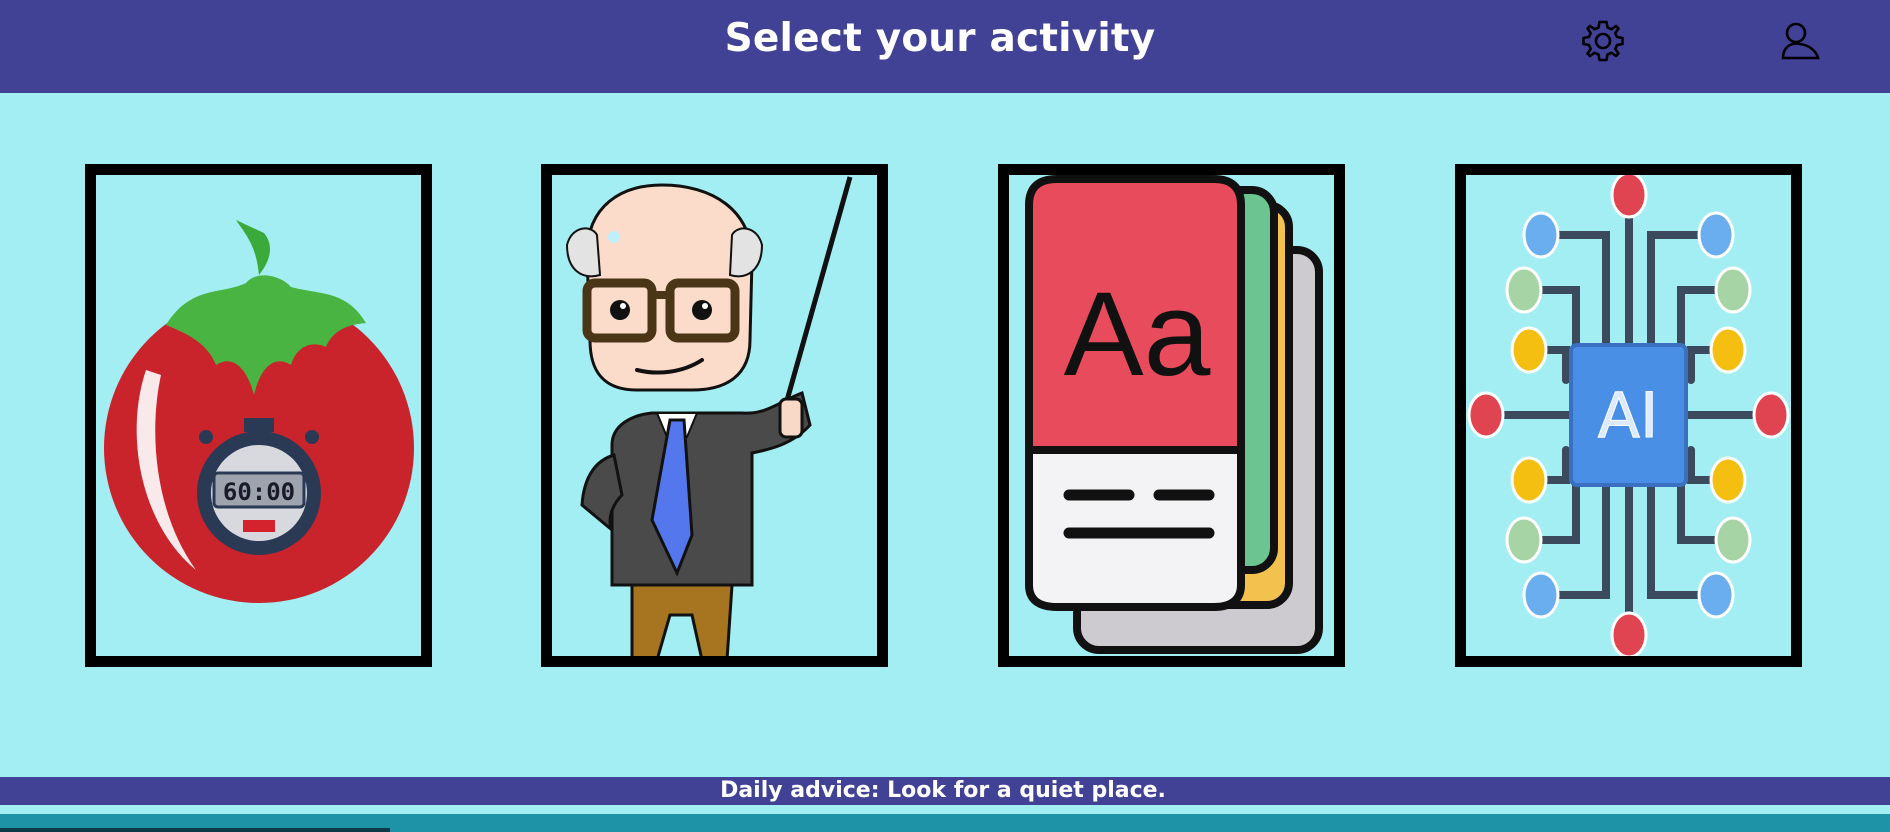  Describe the element at coordinates (259, 411) in the screenshot. I see `pomodoro-timer-icon: 60:00` at that location.